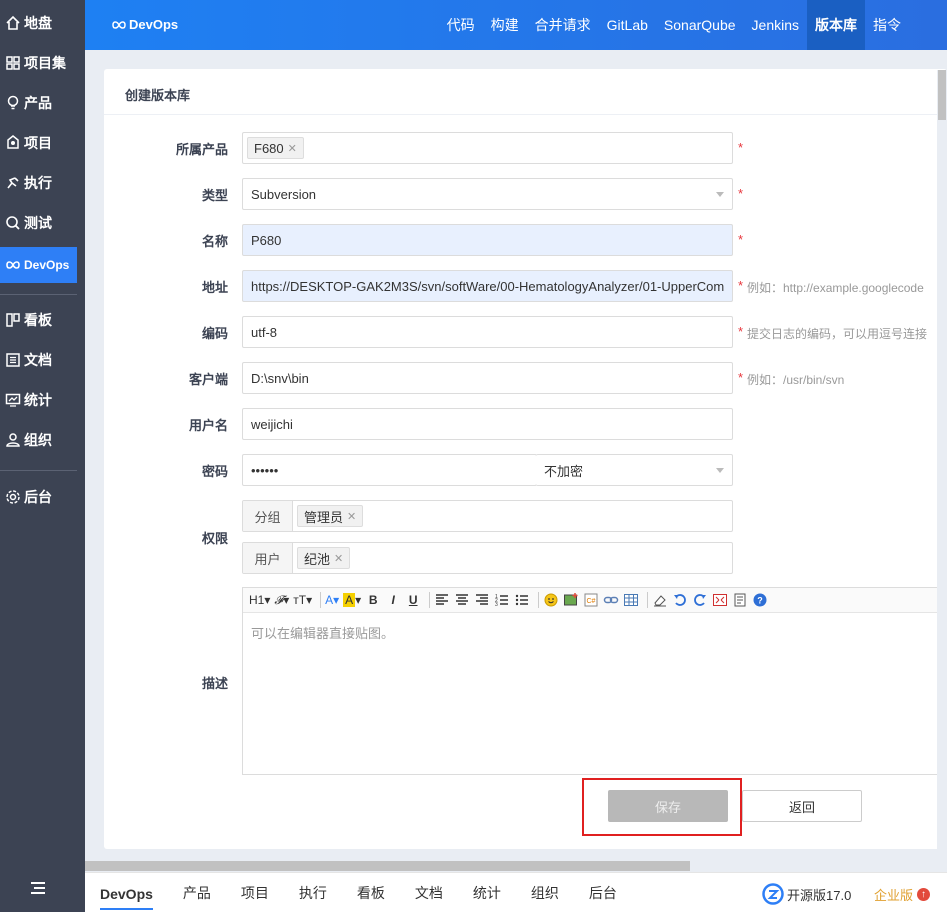 This screenshot has height=912, width=947. Describe the element at coordinates (595, 632) in the screenshot. I see `editor-placeholder: 可以在编辑器直接贴图。` at that location.